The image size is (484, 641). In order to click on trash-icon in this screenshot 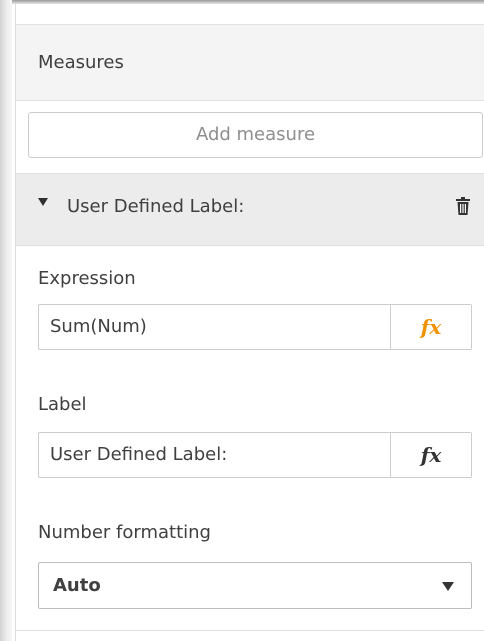, I will do `click(463, 206)`.